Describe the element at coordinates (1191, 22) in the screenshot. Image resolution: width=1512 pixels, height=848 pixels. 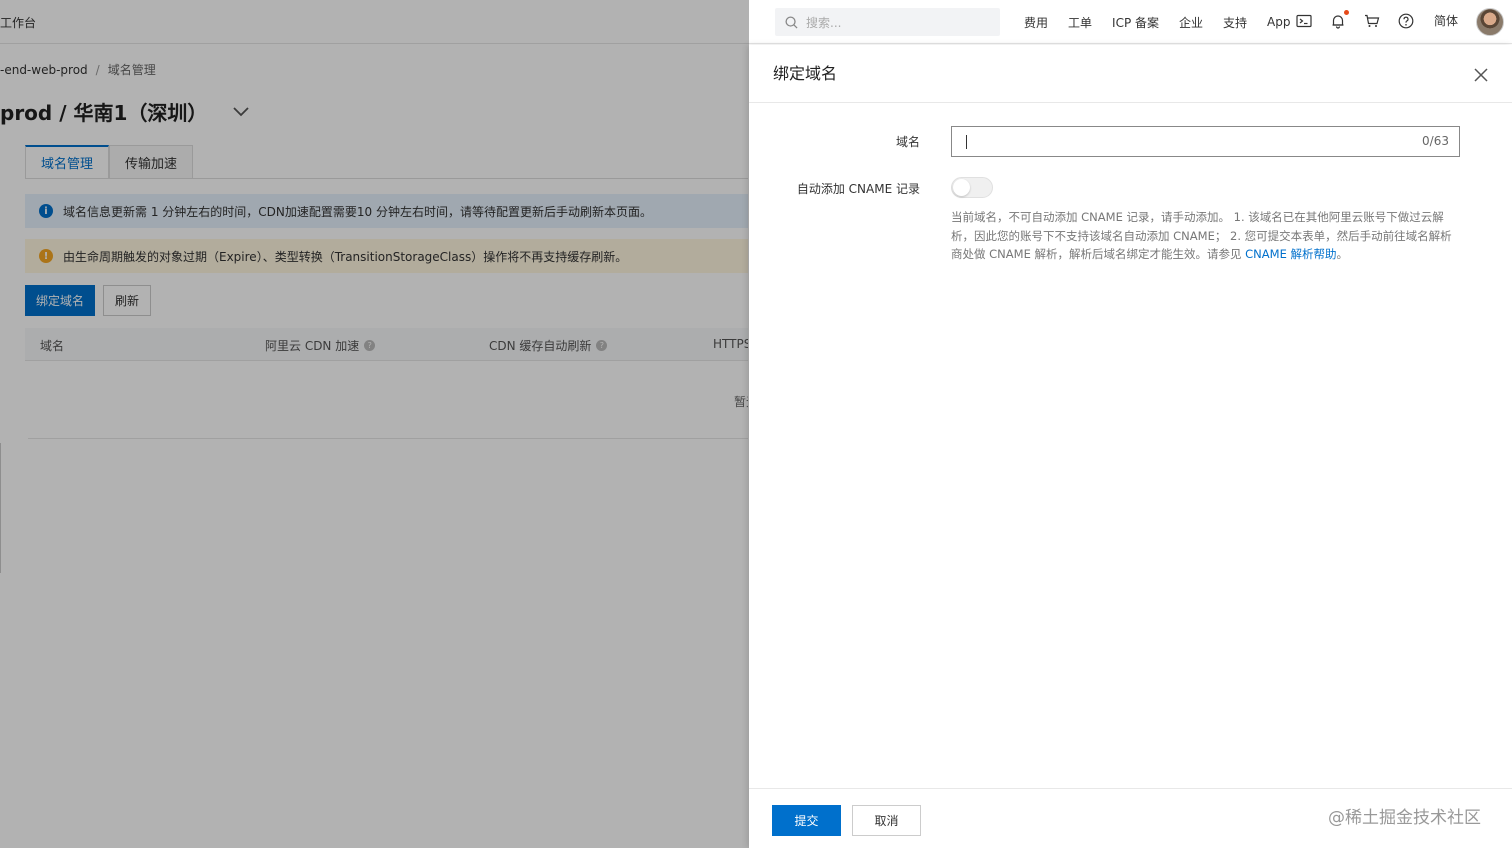
I see `nav-enterprise: 企业` at that location.